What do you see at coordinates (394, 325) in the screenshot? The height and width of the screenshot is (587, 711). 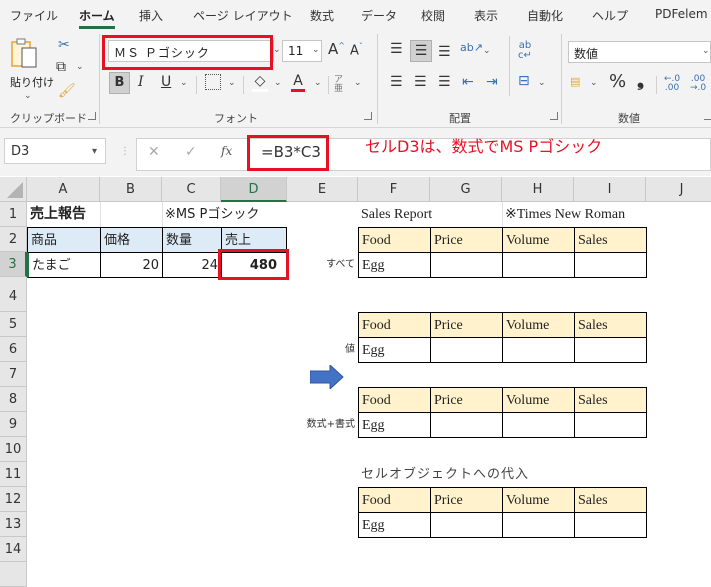 I see `table2-header-food: Food` at bounding box center [394, 325].